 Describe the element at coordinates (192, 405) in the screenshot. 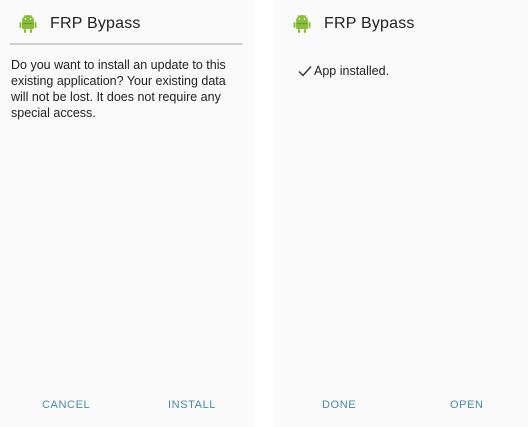

I see `install-button: INSTALL` at that location.